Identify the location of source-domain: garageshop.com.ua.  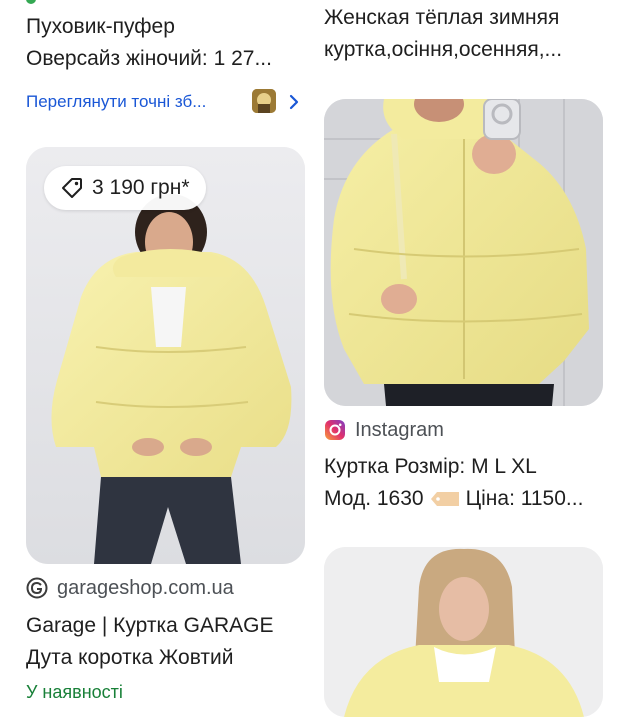
(145, 587).